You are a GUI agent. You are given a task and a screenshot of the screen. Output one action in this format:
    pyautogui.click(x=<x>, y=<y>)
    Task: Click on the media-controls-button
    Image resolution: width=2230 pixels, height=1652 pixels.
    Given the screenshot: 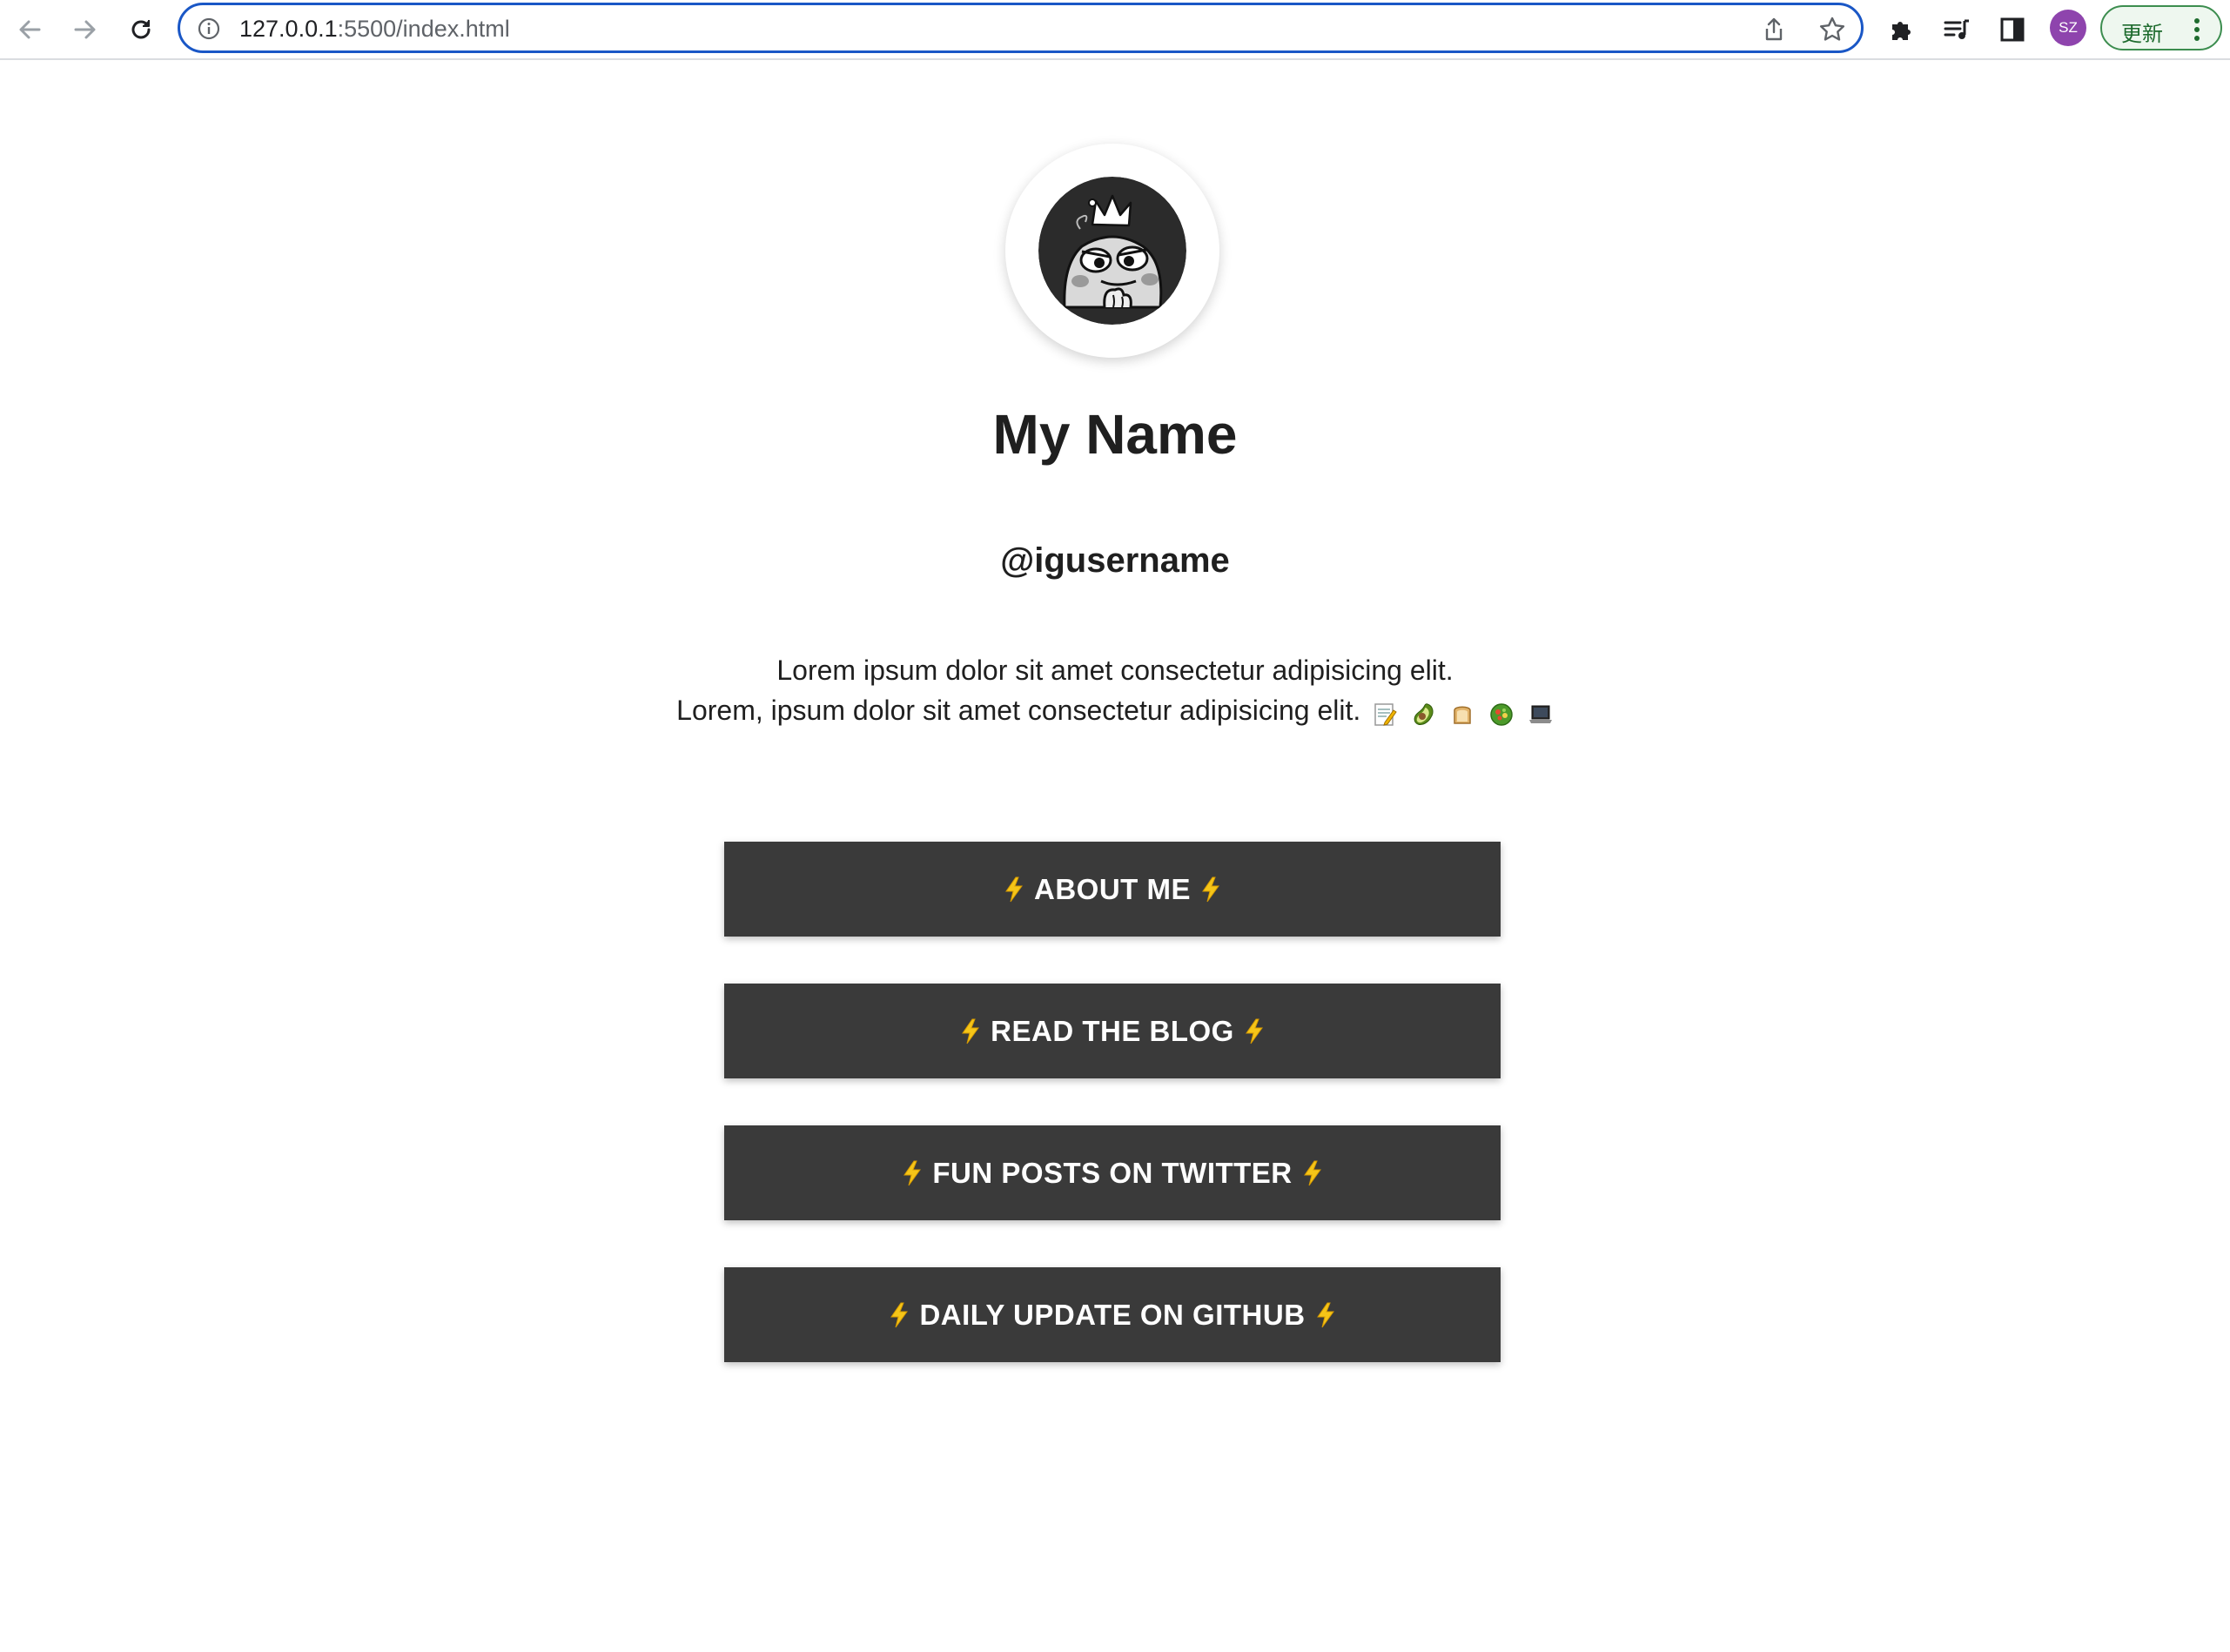 What is the action you would take?
    pyautogui.click(x=1956, y=30)
    